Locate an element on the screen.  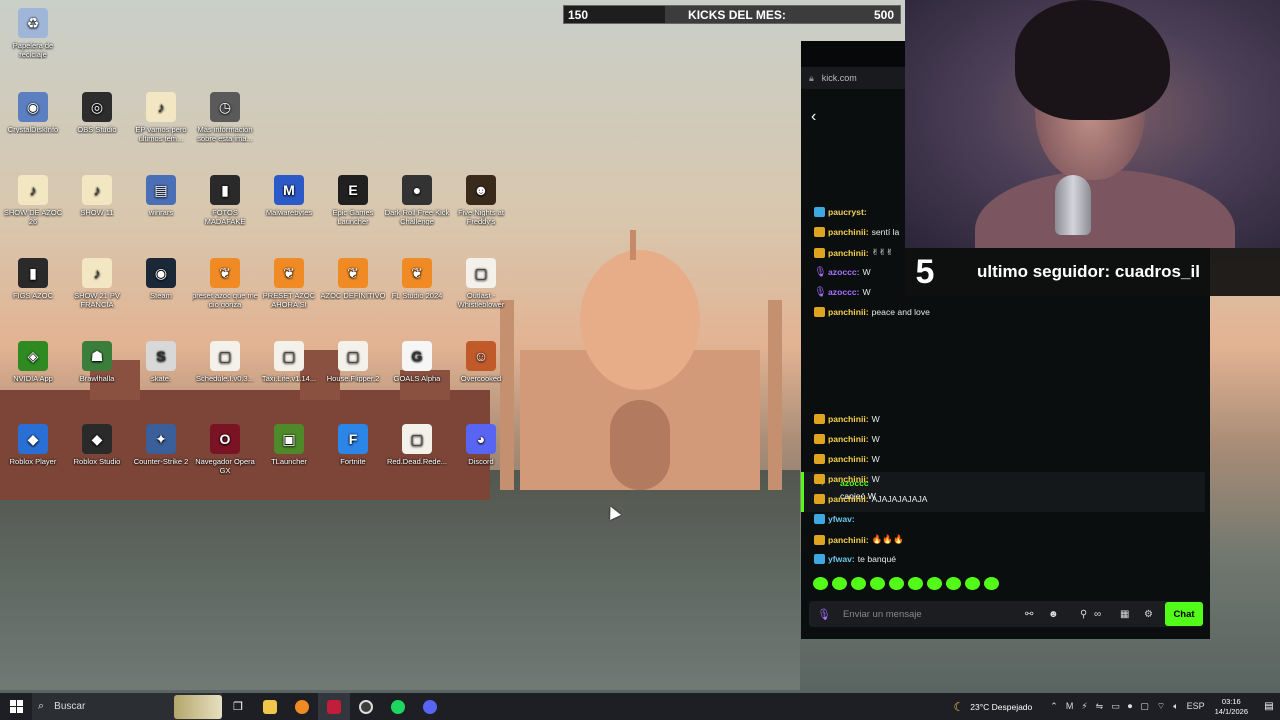
desktop-icon-label: FIGS AZOC is located at coordinates (32, 295).